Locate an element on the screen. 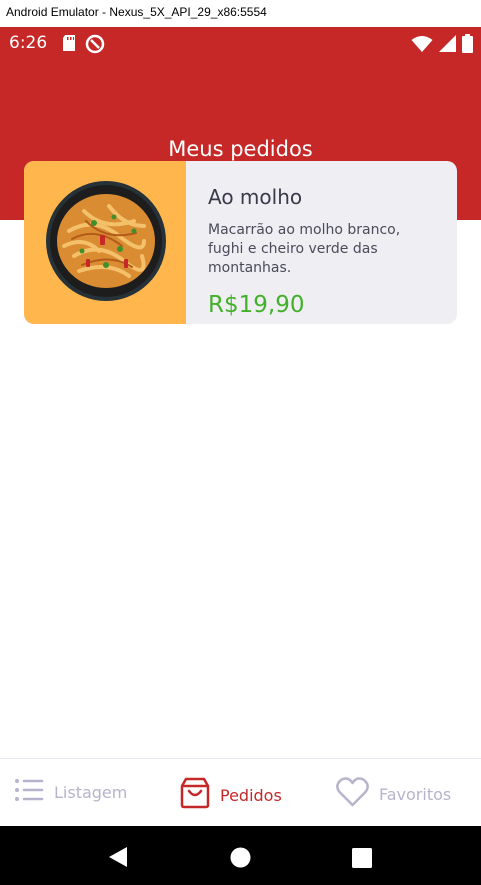 Image resolution: width=481 pixels, height=885 pixels. order-price: R$19,90 is located at coordinates (256, 305).